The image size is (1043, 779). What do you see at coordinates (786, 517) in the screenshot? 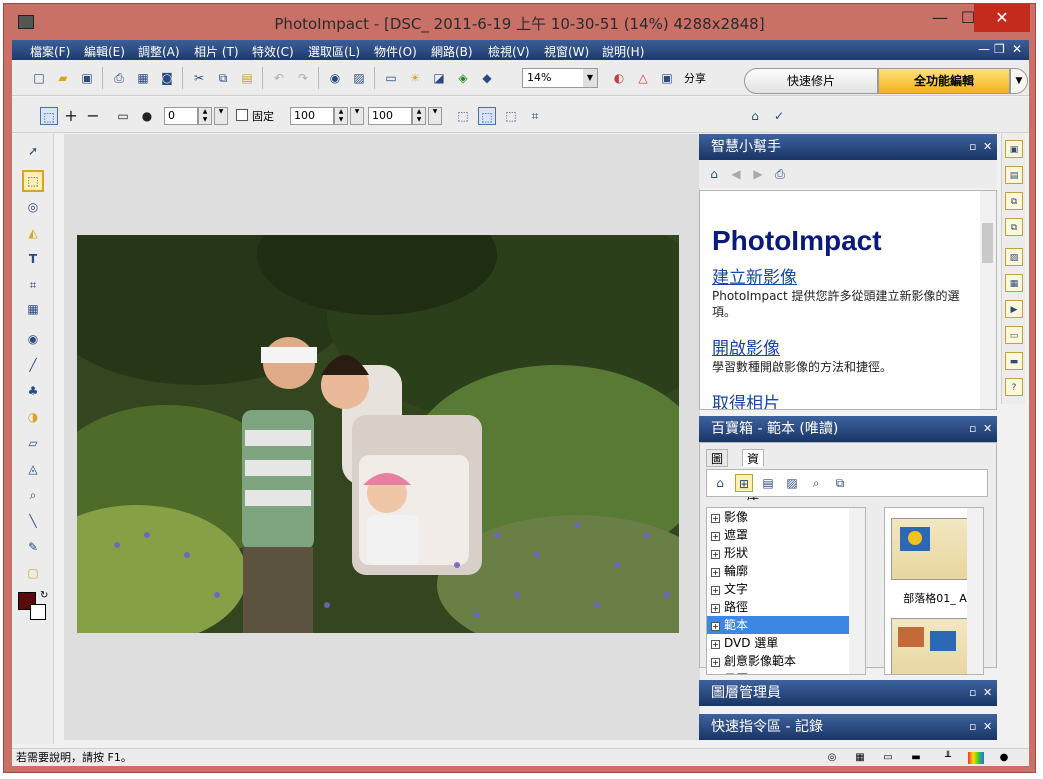
I see `tree-item: + 影像` at bounding box center [786, 517].